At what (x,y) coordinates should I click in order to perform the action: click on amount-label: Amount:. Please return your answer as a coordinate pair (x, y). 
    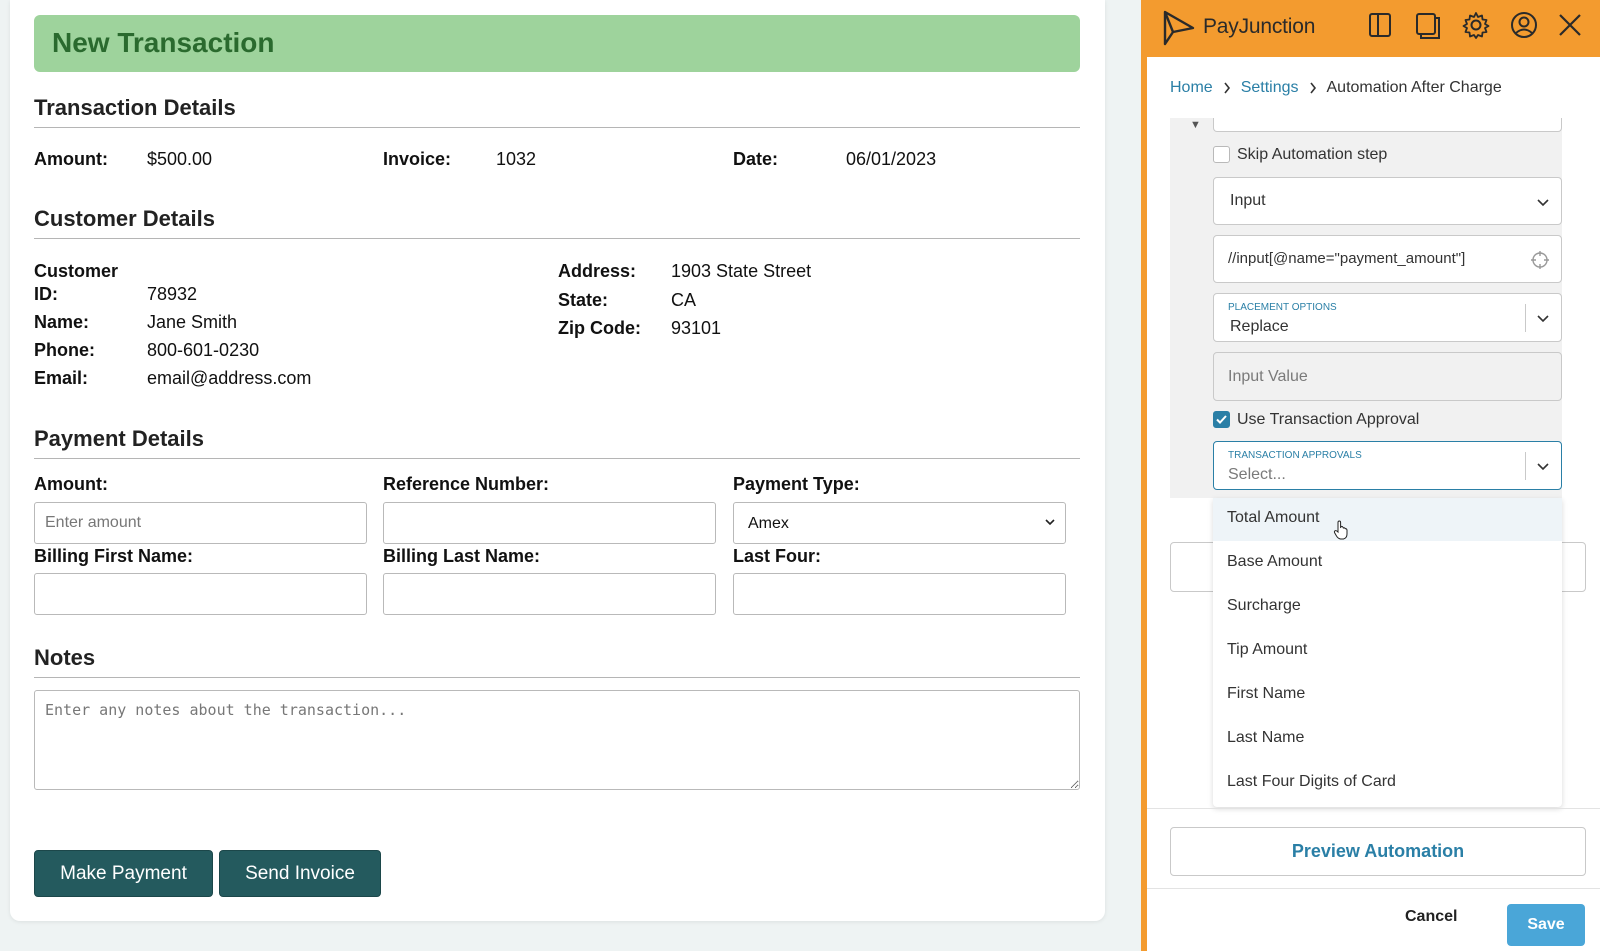
    Looking at the image, I should click on (71, 159).